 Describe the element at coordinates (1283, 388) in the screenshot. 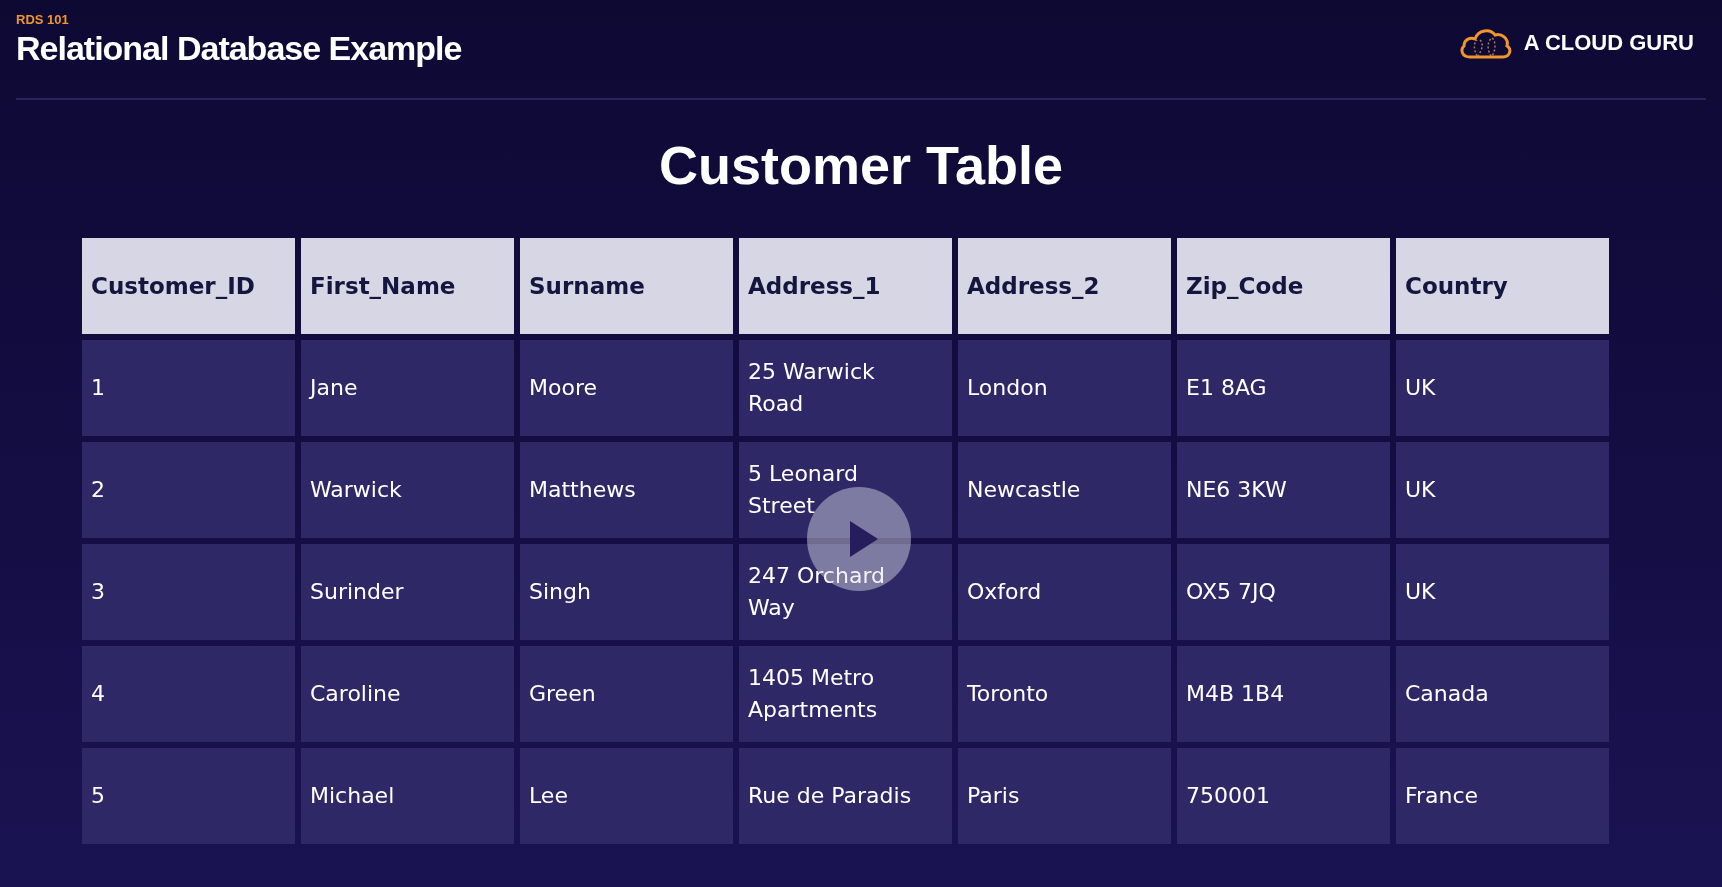

I see `table-cell: E1 8AG` at that location.